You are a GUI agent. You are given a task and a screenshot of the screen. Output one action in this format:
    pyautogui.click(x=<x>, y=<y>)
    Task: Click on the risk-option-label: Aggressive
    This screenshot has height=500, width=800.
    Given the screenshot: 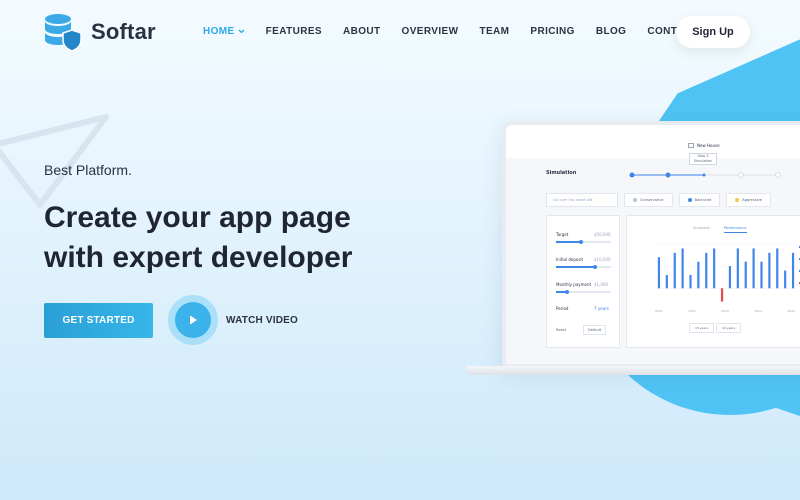 What is the action you would take?
    pyautogui.click(x=752, y=200)
    